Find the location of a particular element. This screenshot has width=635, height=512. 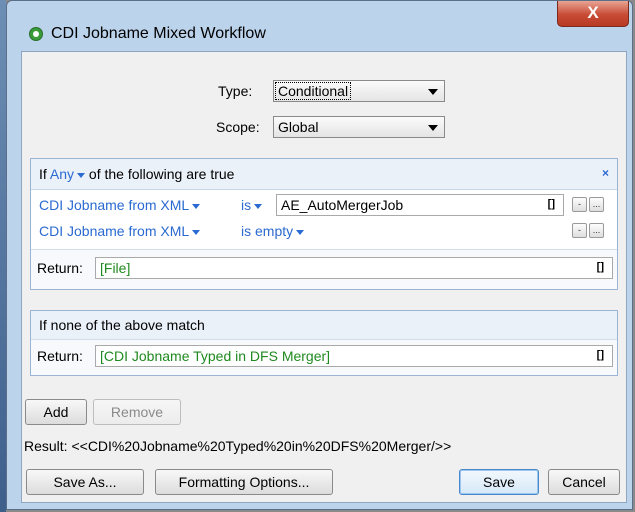

rule-1-field-dropdown: CDI Jobname from XML is located at coordinates (120, 205).